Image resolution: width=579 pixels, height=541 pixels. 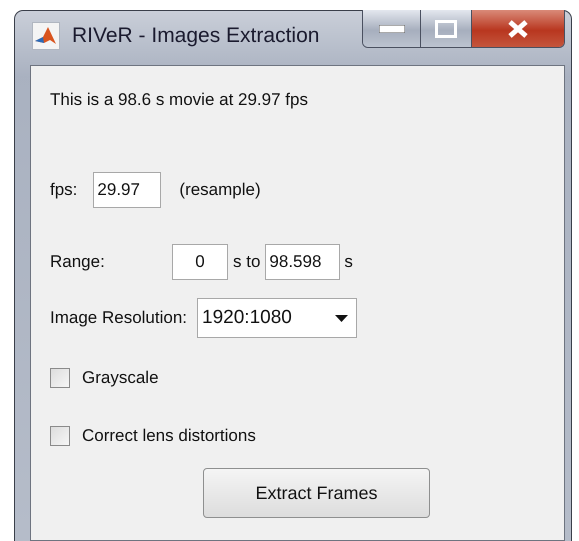 I want to click on close-icon, so click(x=518, y=28).